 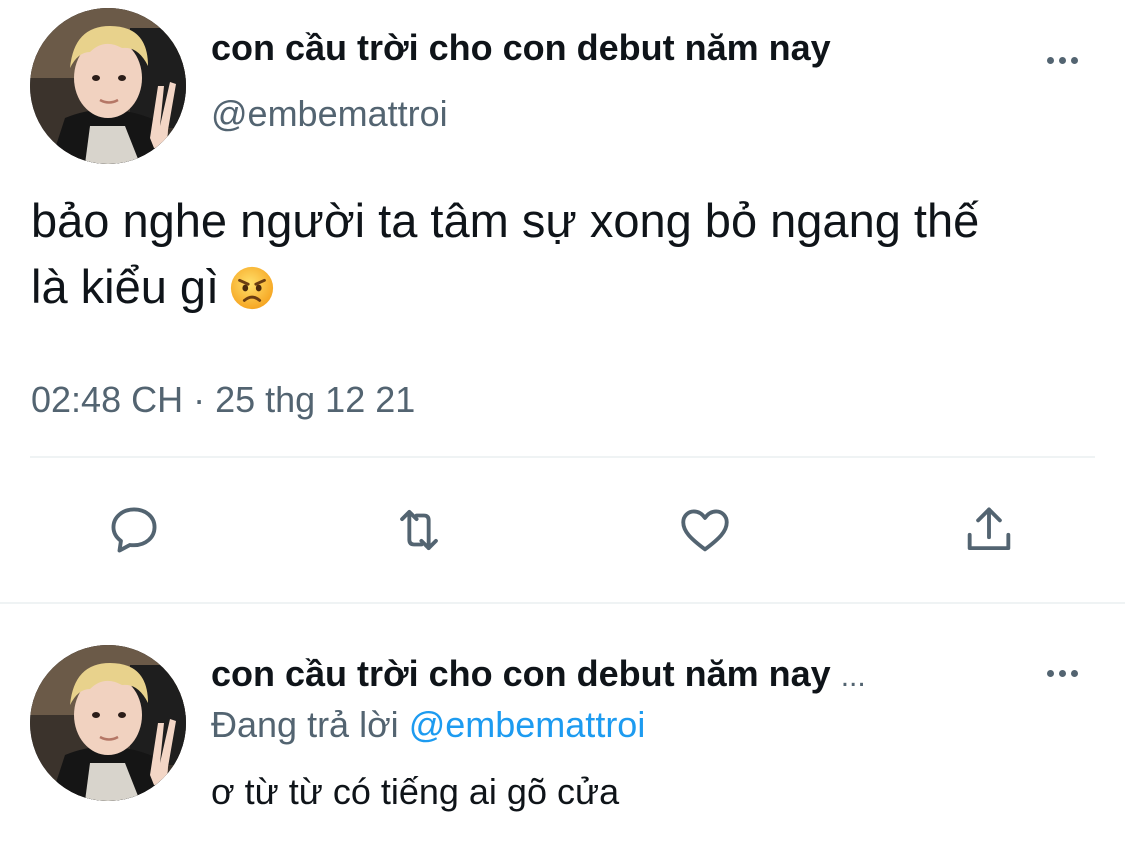 I want to click on reply-more-options-icon, so click(x=1062, y=673).